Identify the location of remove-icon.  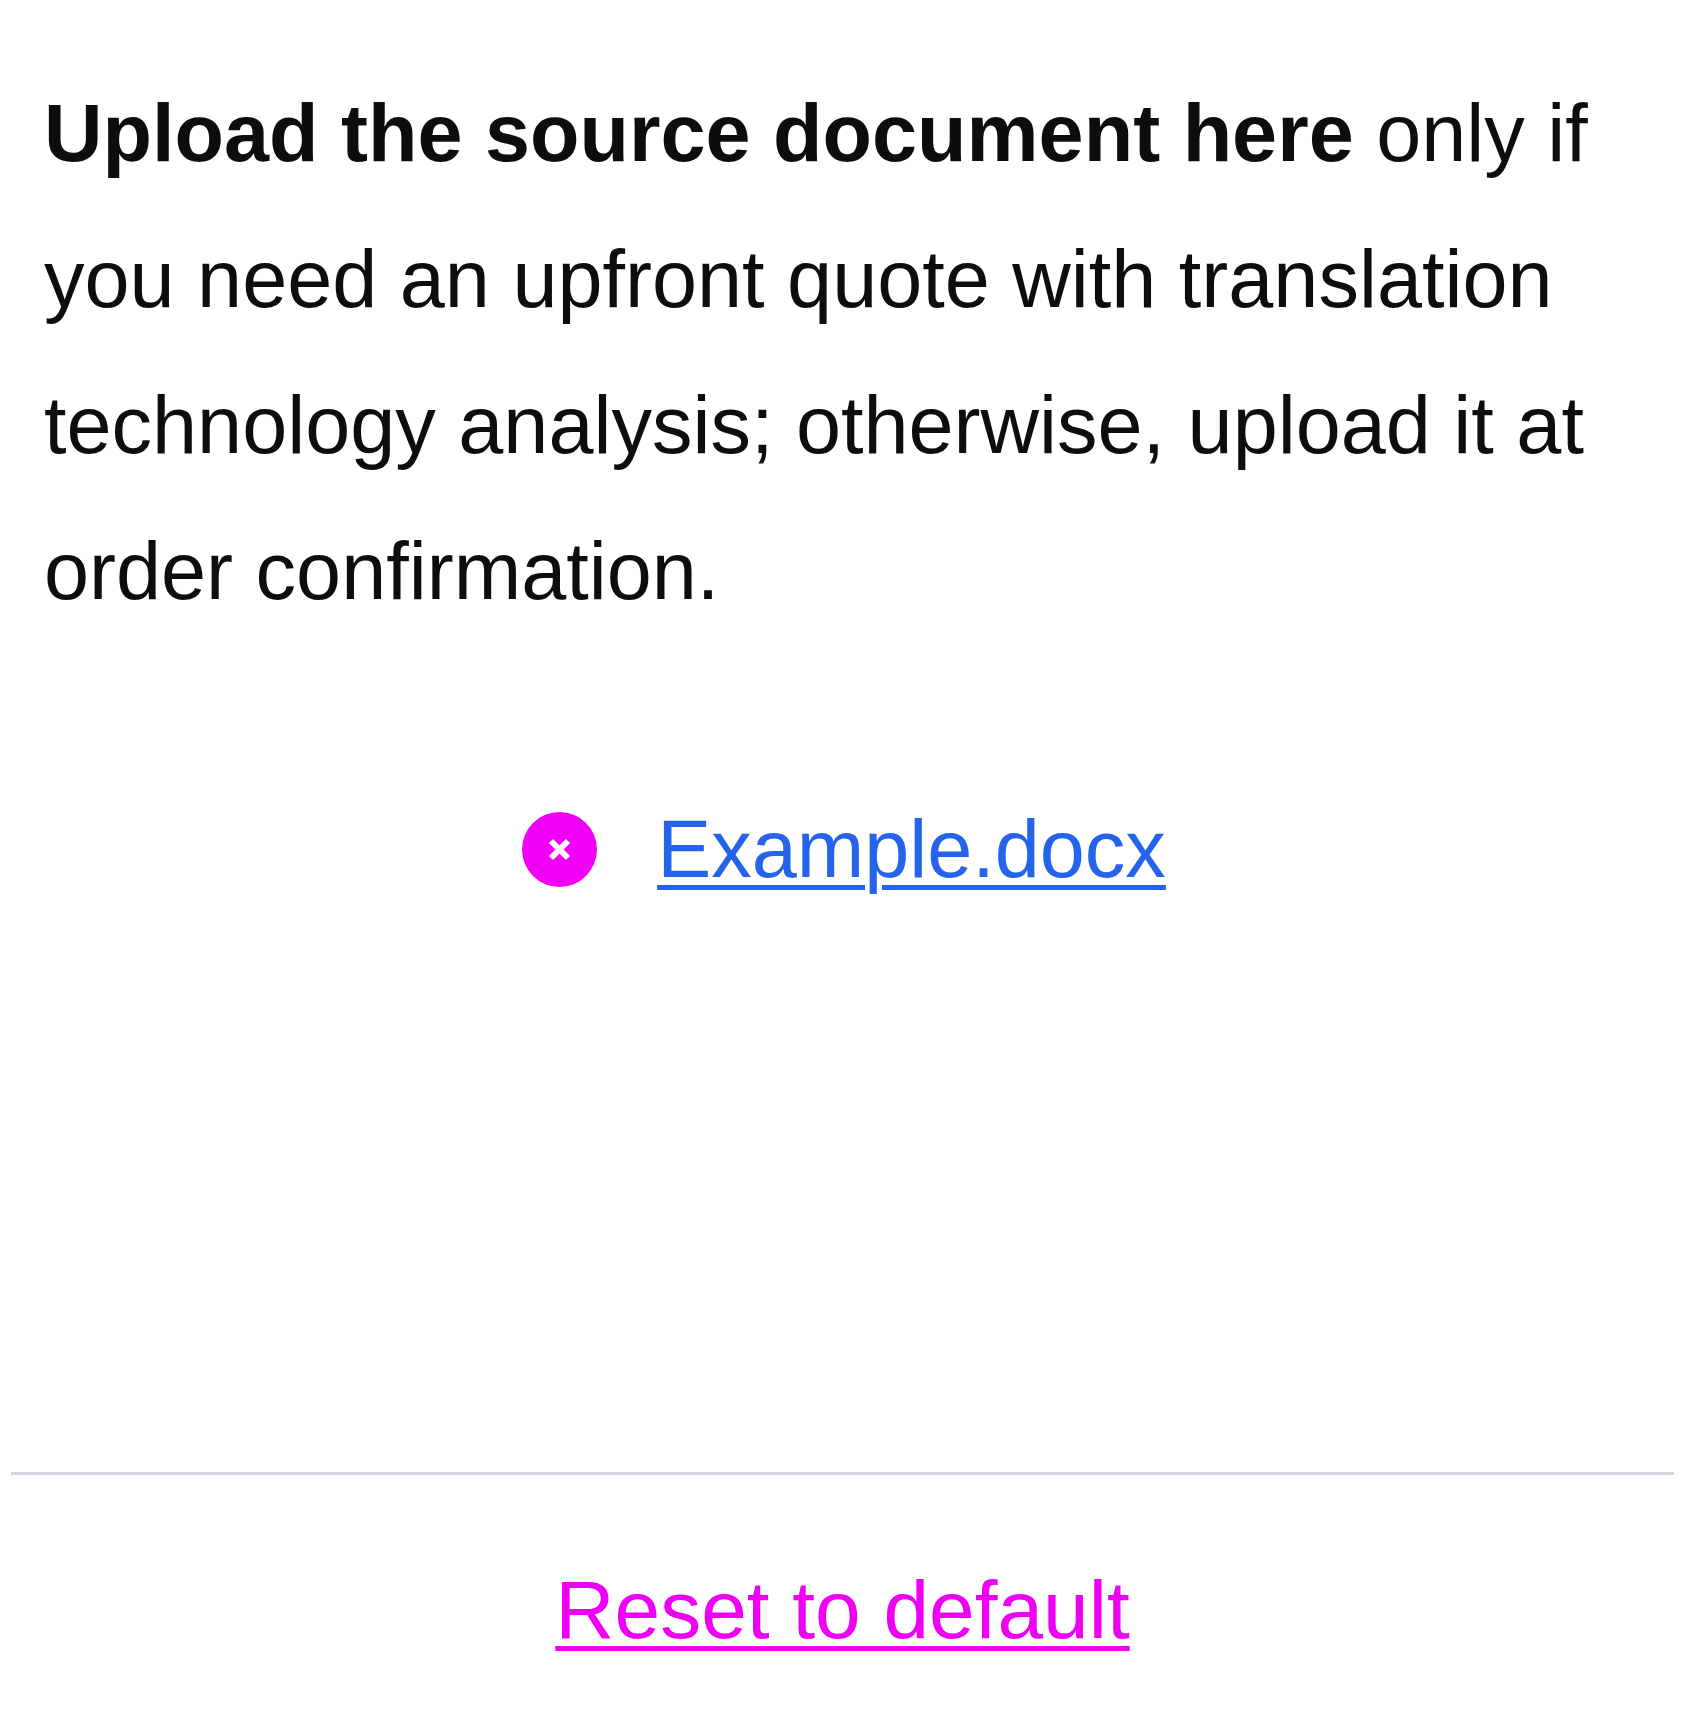
(560, 849).